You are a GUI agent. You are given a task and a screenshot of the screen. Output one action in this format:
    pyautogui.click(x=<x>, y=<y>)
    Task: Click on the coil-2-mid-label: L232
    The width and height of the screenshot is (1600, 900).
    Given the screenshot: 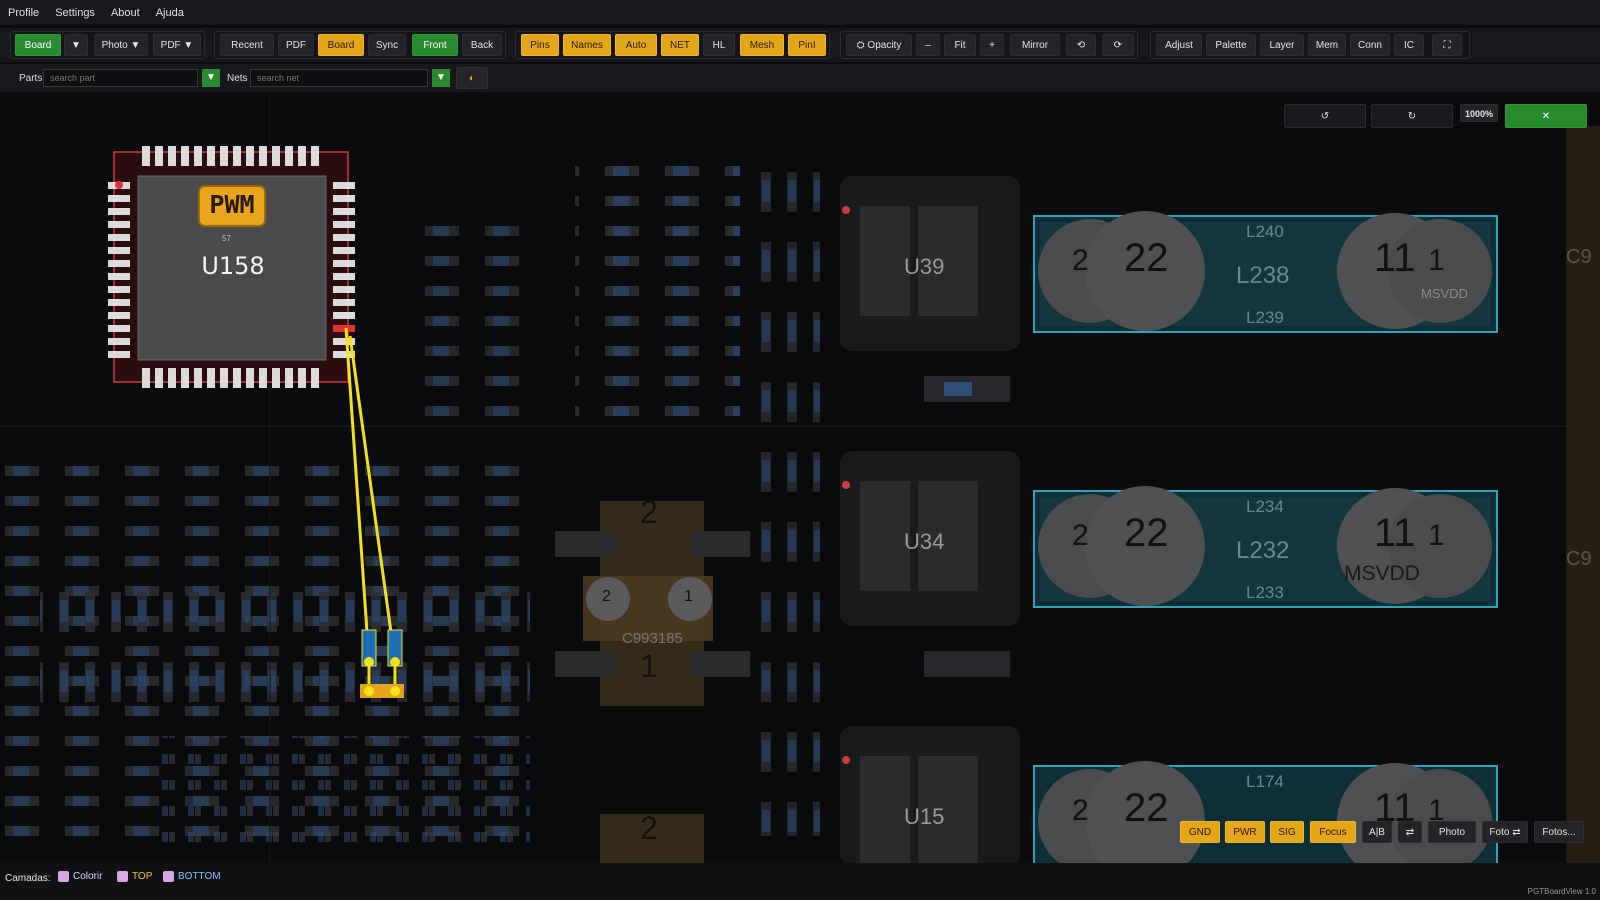 What is the action you would take?
    pyautogui.click(x=1263, y=550)
    